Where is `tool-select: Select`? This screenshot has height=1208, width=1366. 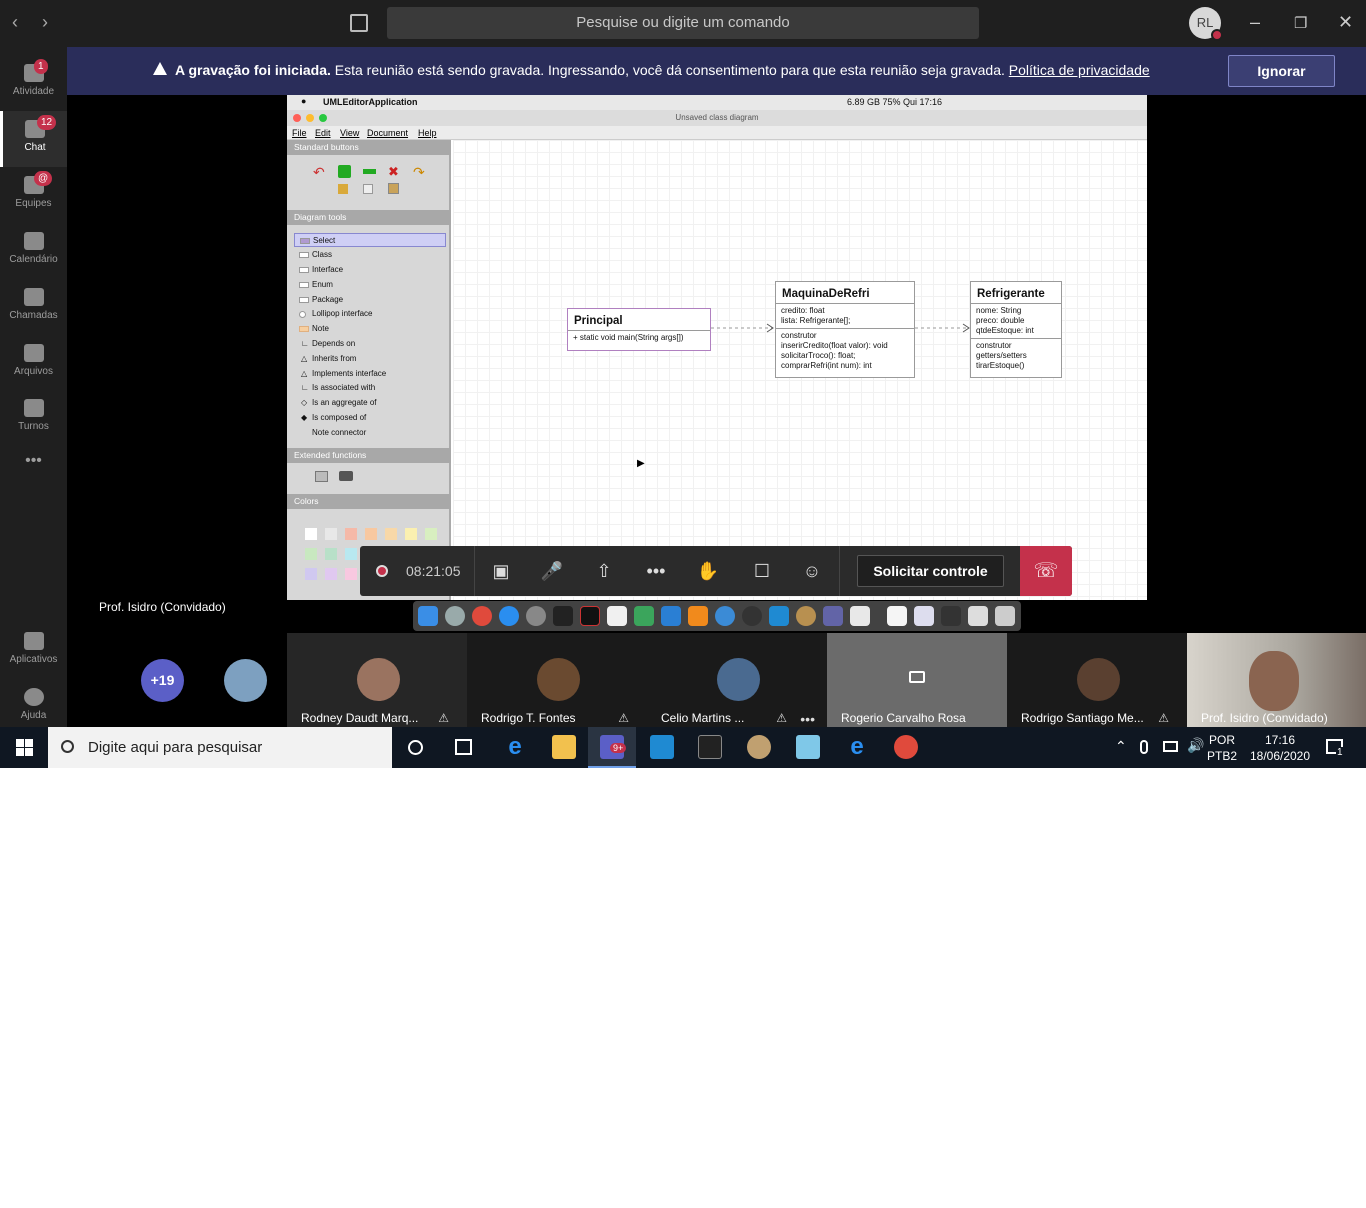
tool-select: Select is located at coordinates (370, 240).